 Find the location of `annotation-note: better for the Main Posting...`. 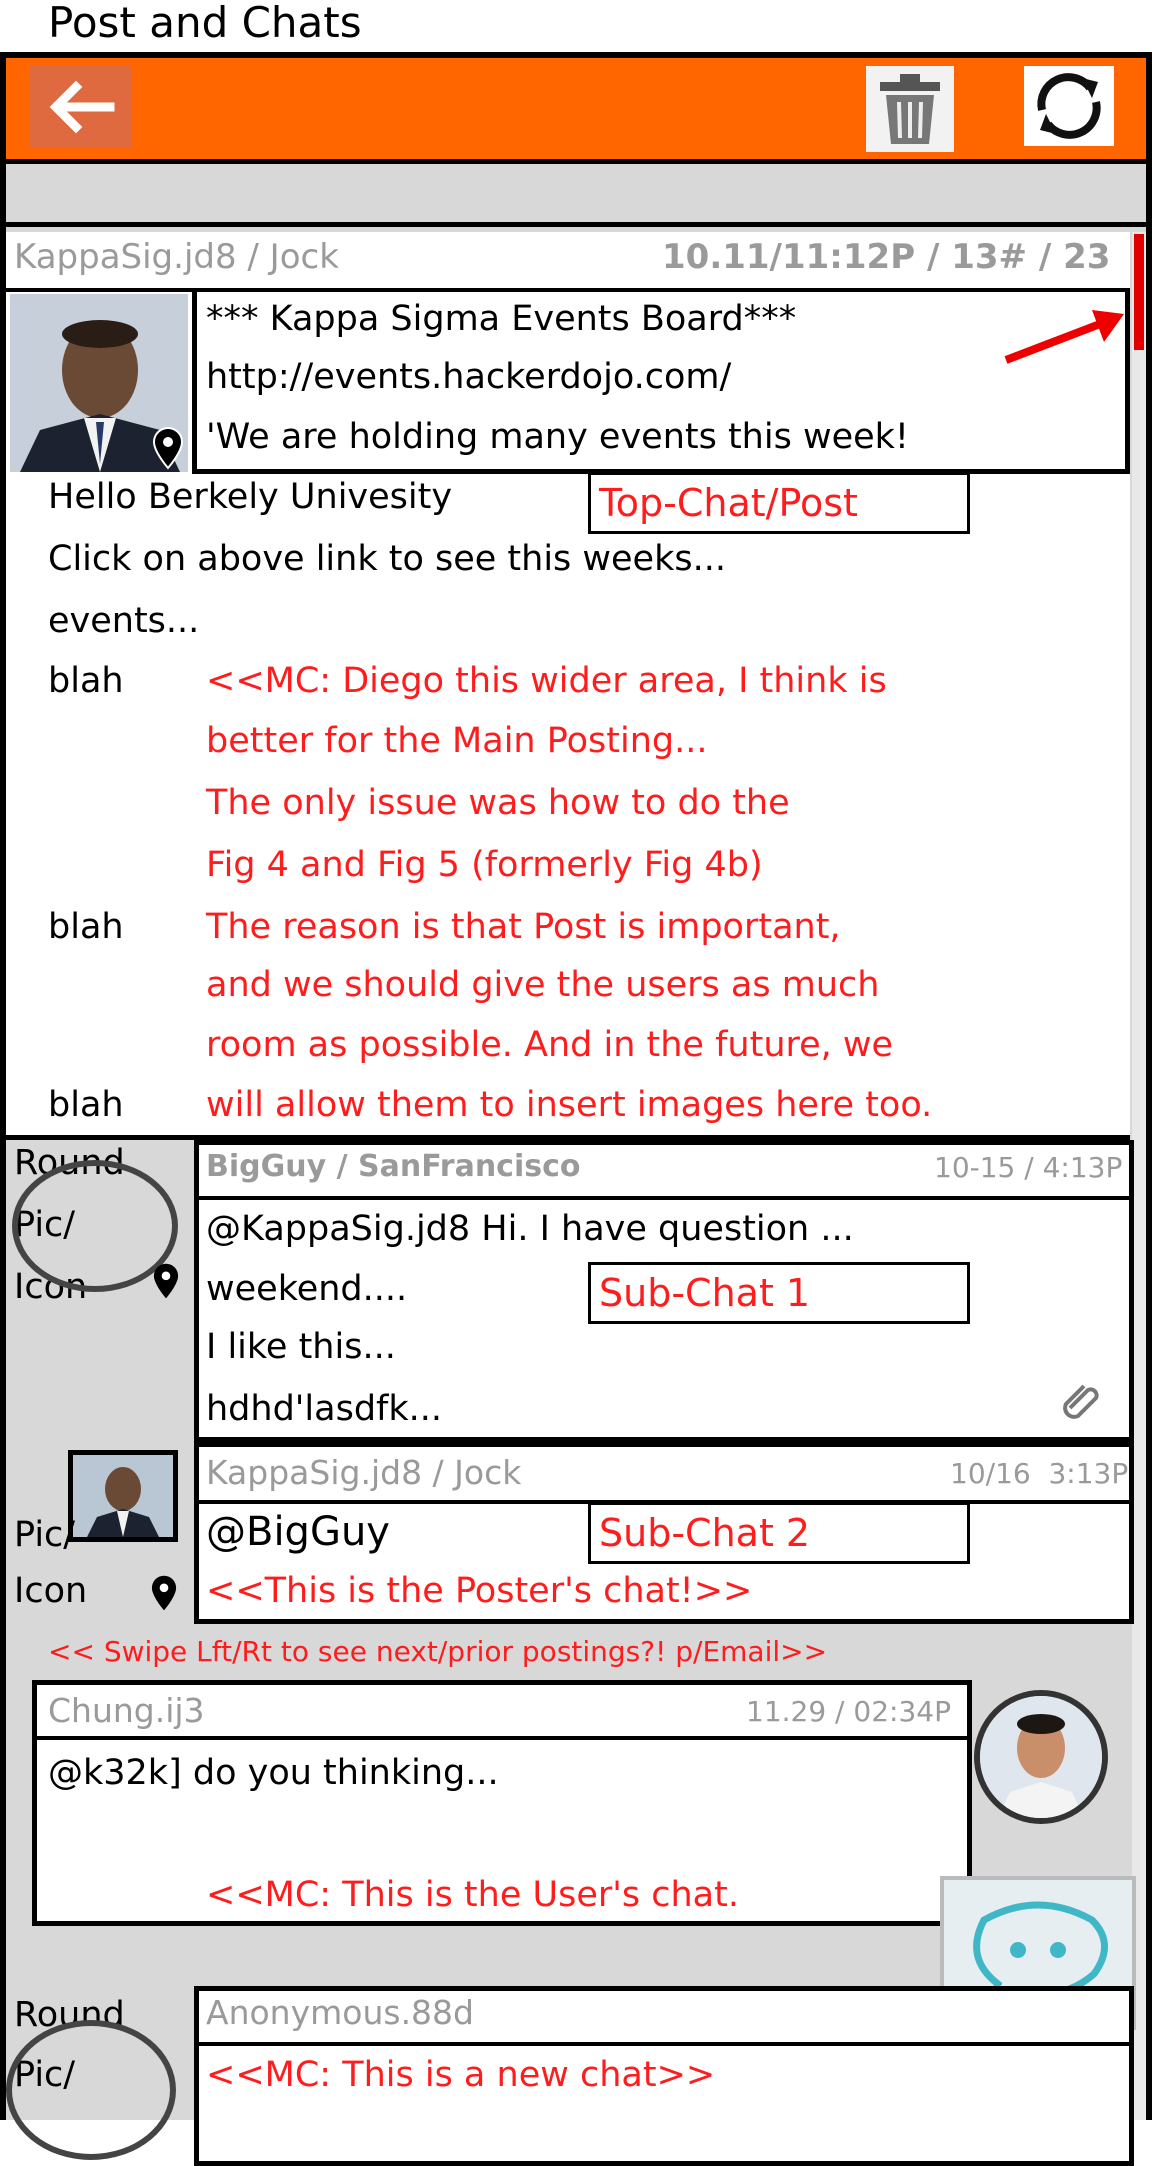

annotation-note: better for the Main Posting... is located at coordinates (457, 741).